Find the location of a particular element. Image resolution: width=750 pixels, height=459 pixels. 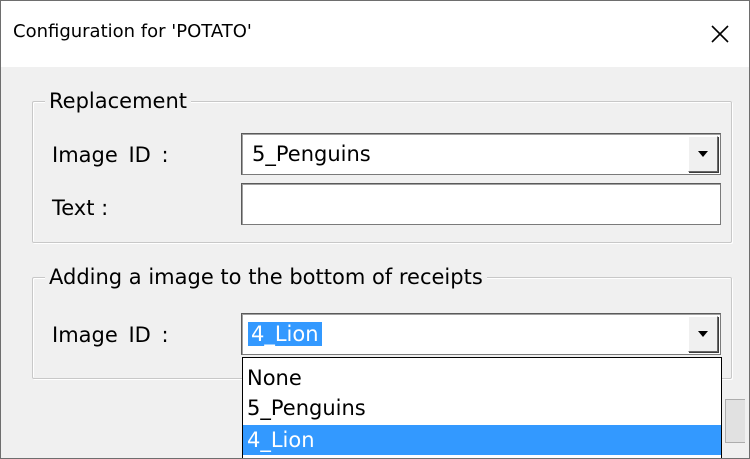

receipt-bottom-image-id-select: 4_Lion is located at coordinates (481, 334).